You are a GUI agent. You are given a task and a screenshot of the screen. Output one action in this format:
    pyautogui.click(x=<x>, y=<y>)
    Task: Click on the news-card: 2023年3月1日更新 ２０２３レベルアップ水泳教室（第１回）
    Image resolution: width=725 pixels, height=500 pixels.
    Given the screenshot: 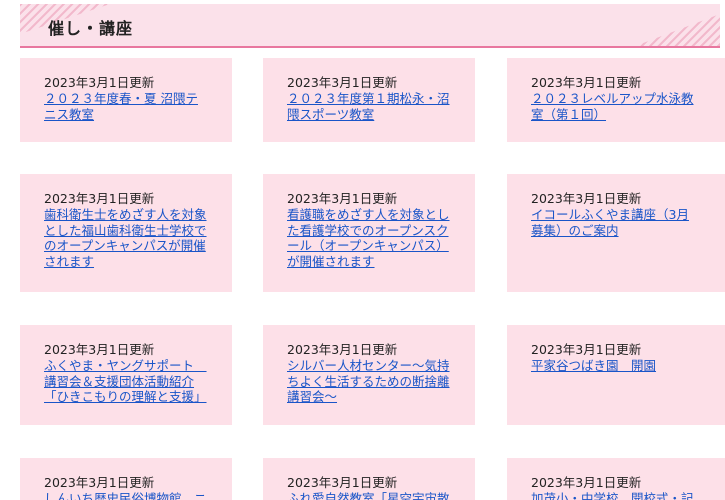 What is the action you would take?
    pyautogui.click(x=616, y=100)
    